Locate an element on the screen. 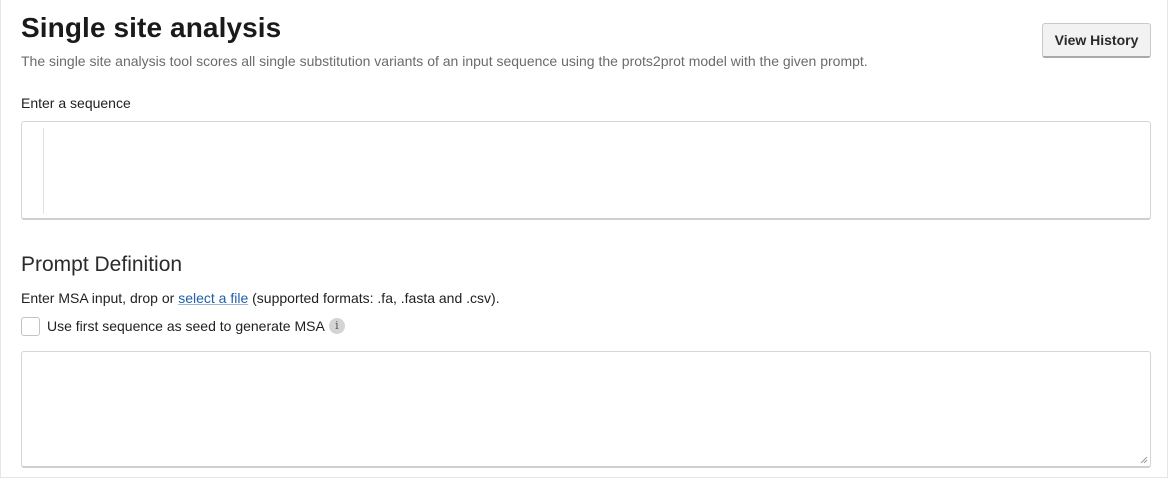 The height and width of the screenshot is (478, 1168). view-history-button: View History is located at coordinates (1096, 40).